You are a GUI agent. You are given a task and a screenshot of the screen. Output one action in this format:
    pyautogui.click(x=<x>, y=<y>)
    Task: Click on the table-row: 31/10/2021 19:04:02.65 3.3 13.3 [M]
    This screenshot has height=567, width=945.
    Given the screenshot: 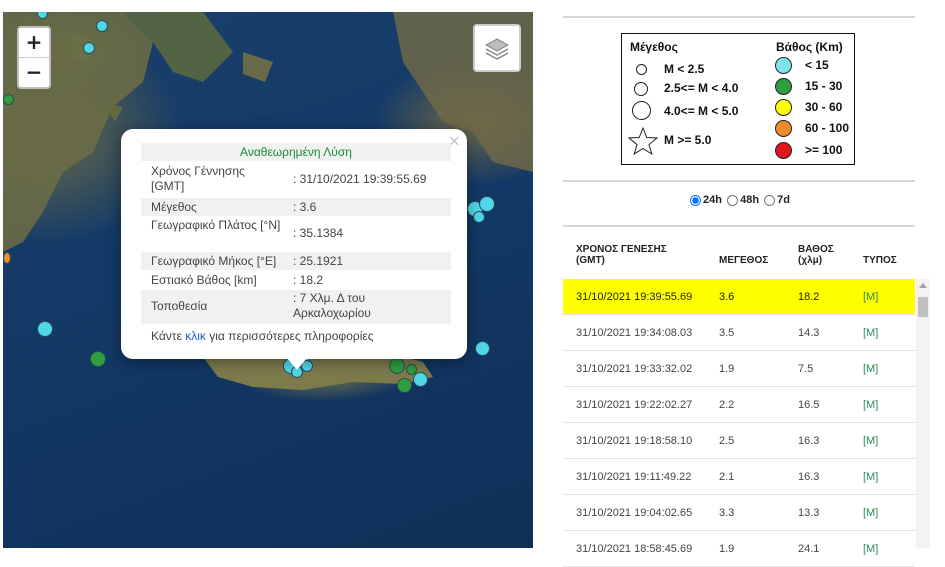 What is the action you would take?
    pyautogui.click(x=739, y=513)
    